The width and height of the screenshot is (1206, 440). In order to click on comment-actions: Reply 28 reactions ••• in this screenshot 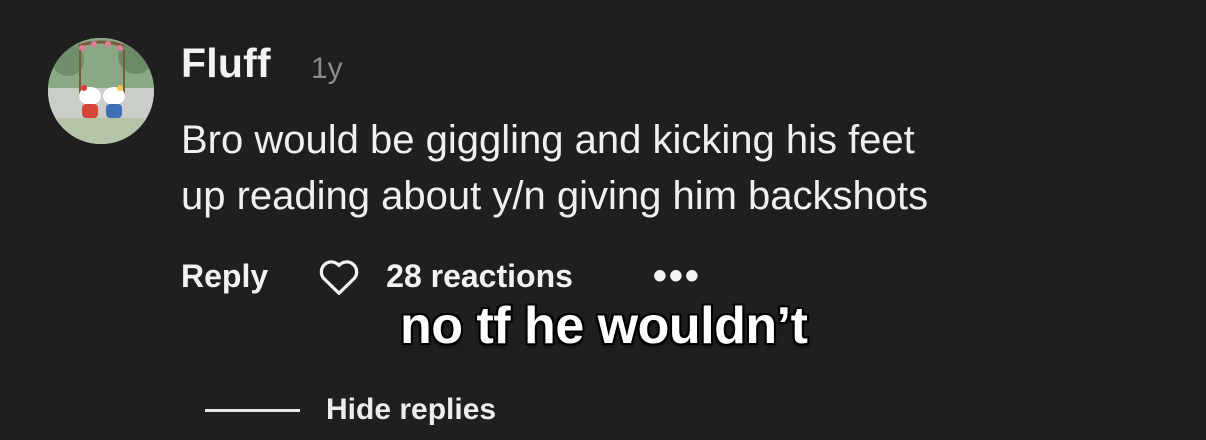, I will do `click(441, 276)`.